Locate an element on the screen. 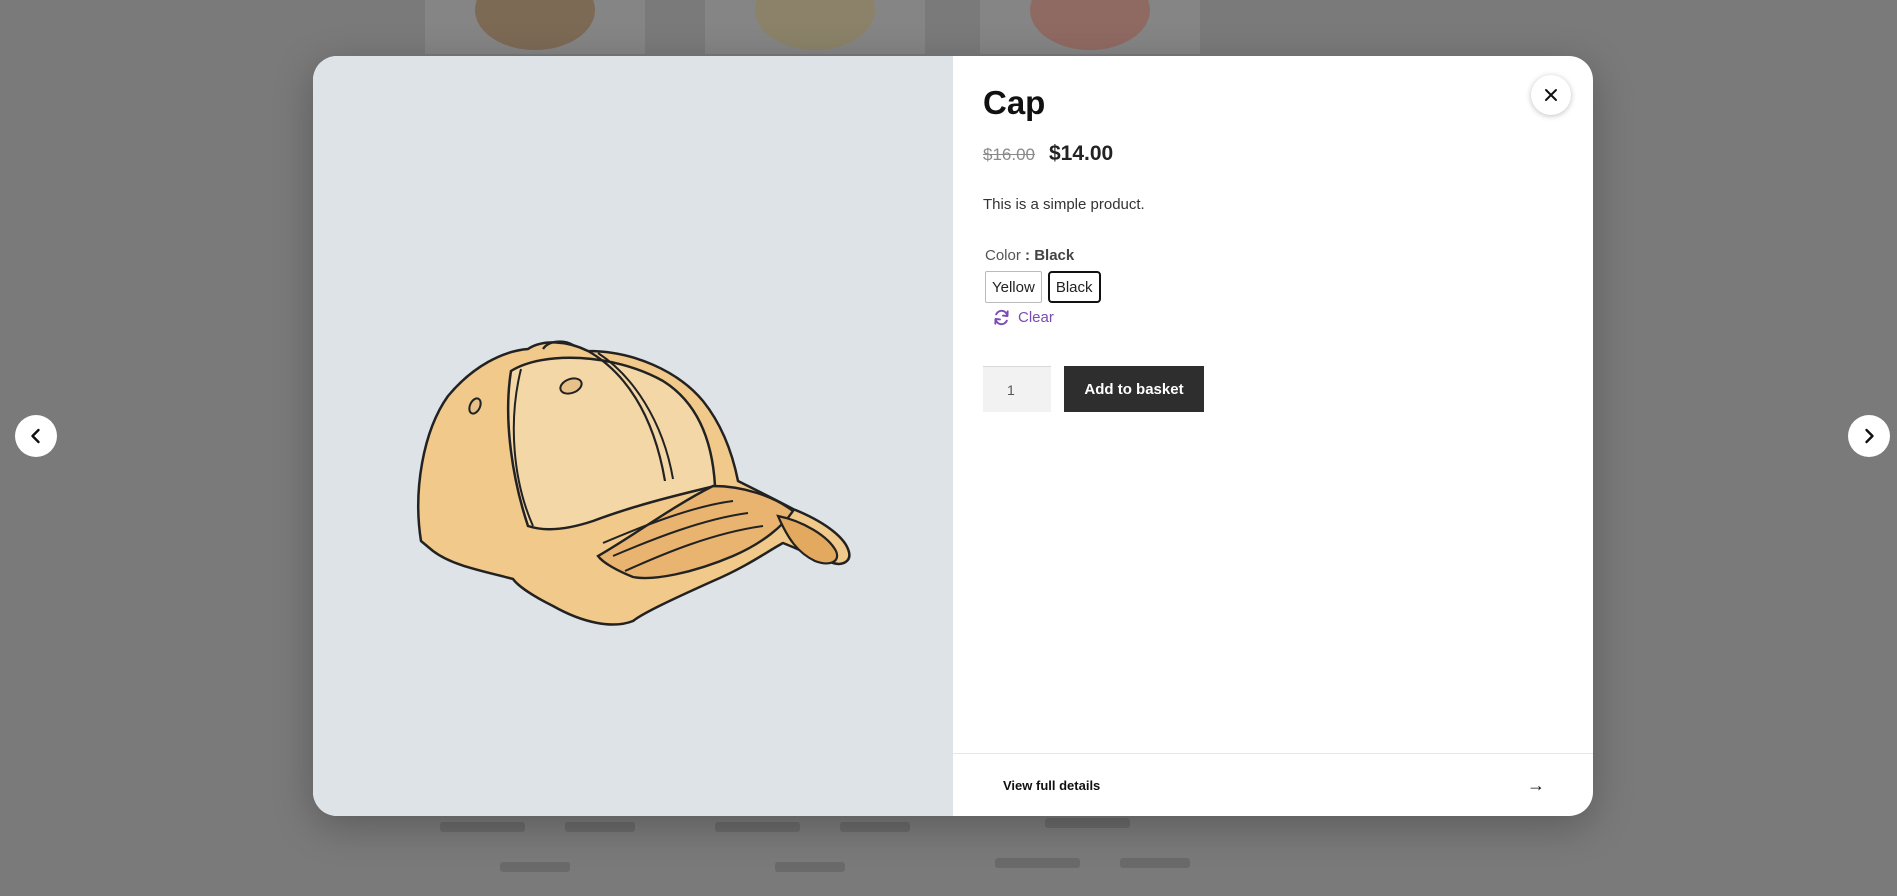  view-full-details-label: View full details is located at coordinates (1052, 785).